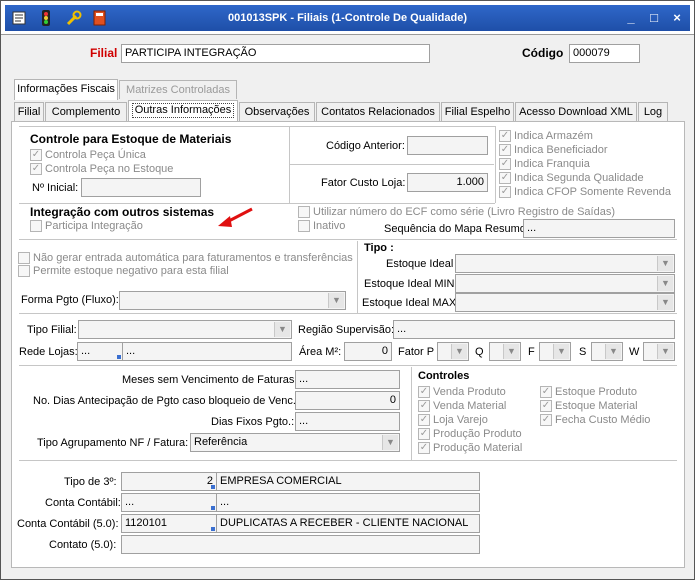 Image resolution: width=695 pixels, height=580 pixels. What do you see at coordinates (66, 89) in the screenshot?
I see `tab-informacoes-fiscais: Informações Fiscais` at bounding box center [66, 89].